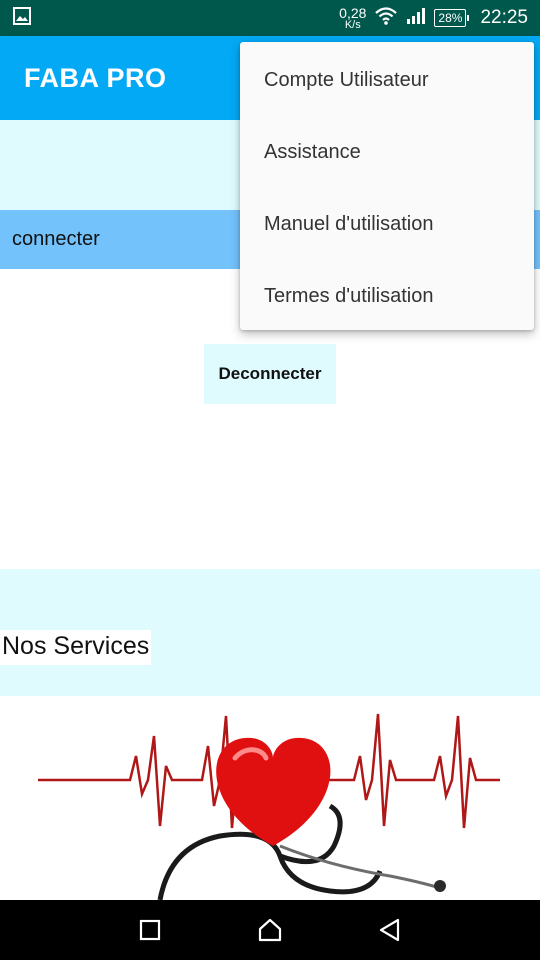 Image resolution: width=540 pixels, height=960 pixels. I want to click on disconnect-button: Deconnecter, so click(270, 374).